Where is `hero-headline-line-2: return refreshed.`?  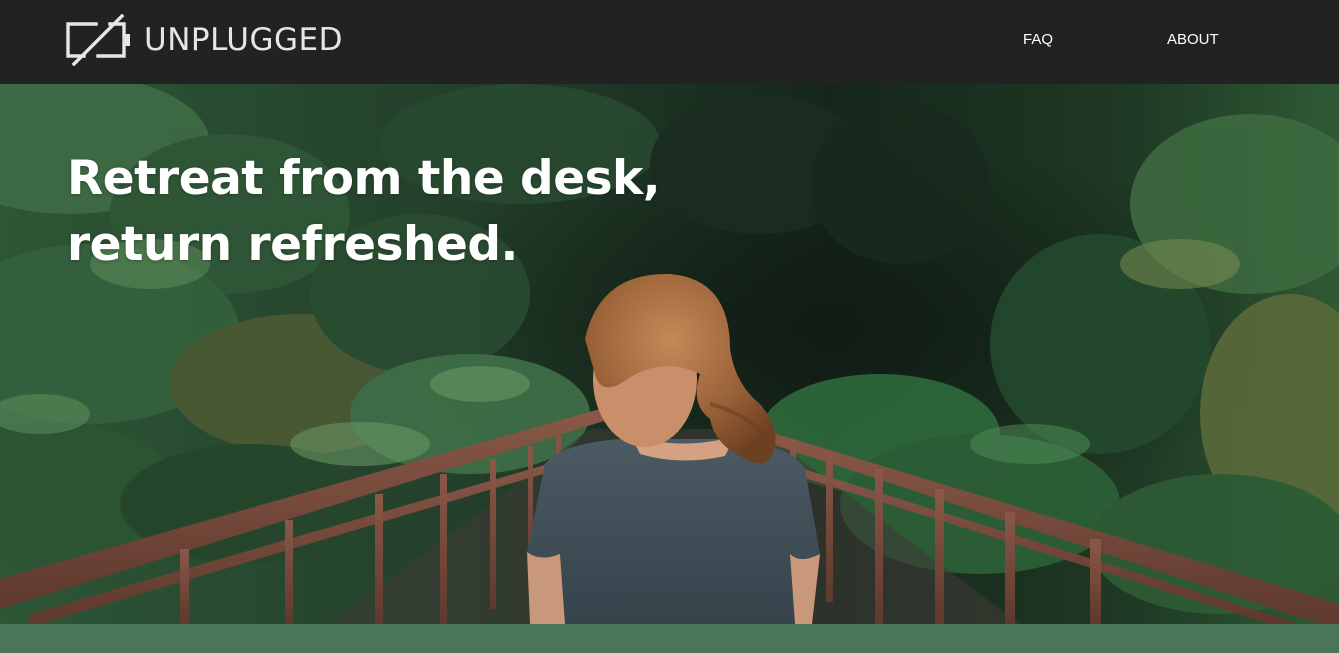 hero-headline-line-2: return refreshed. is located at coordinates (292, 244).